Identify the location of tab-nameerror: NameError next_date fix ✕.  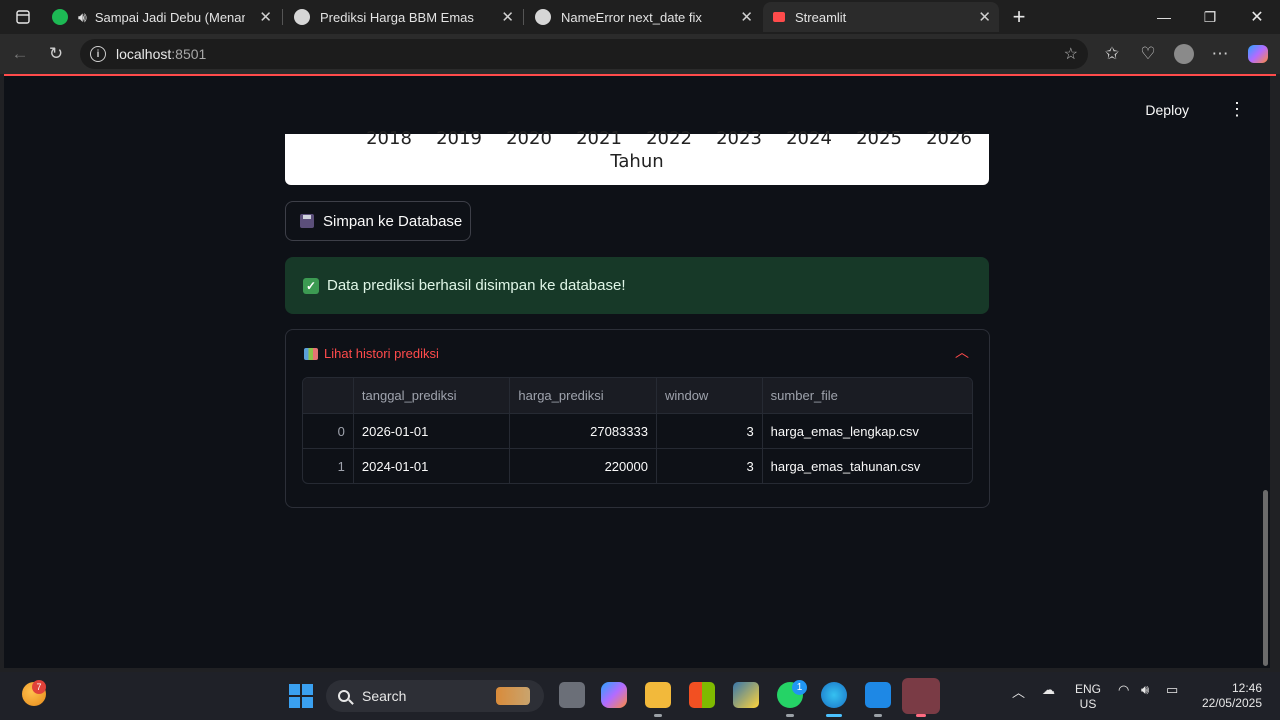
(643, 17).